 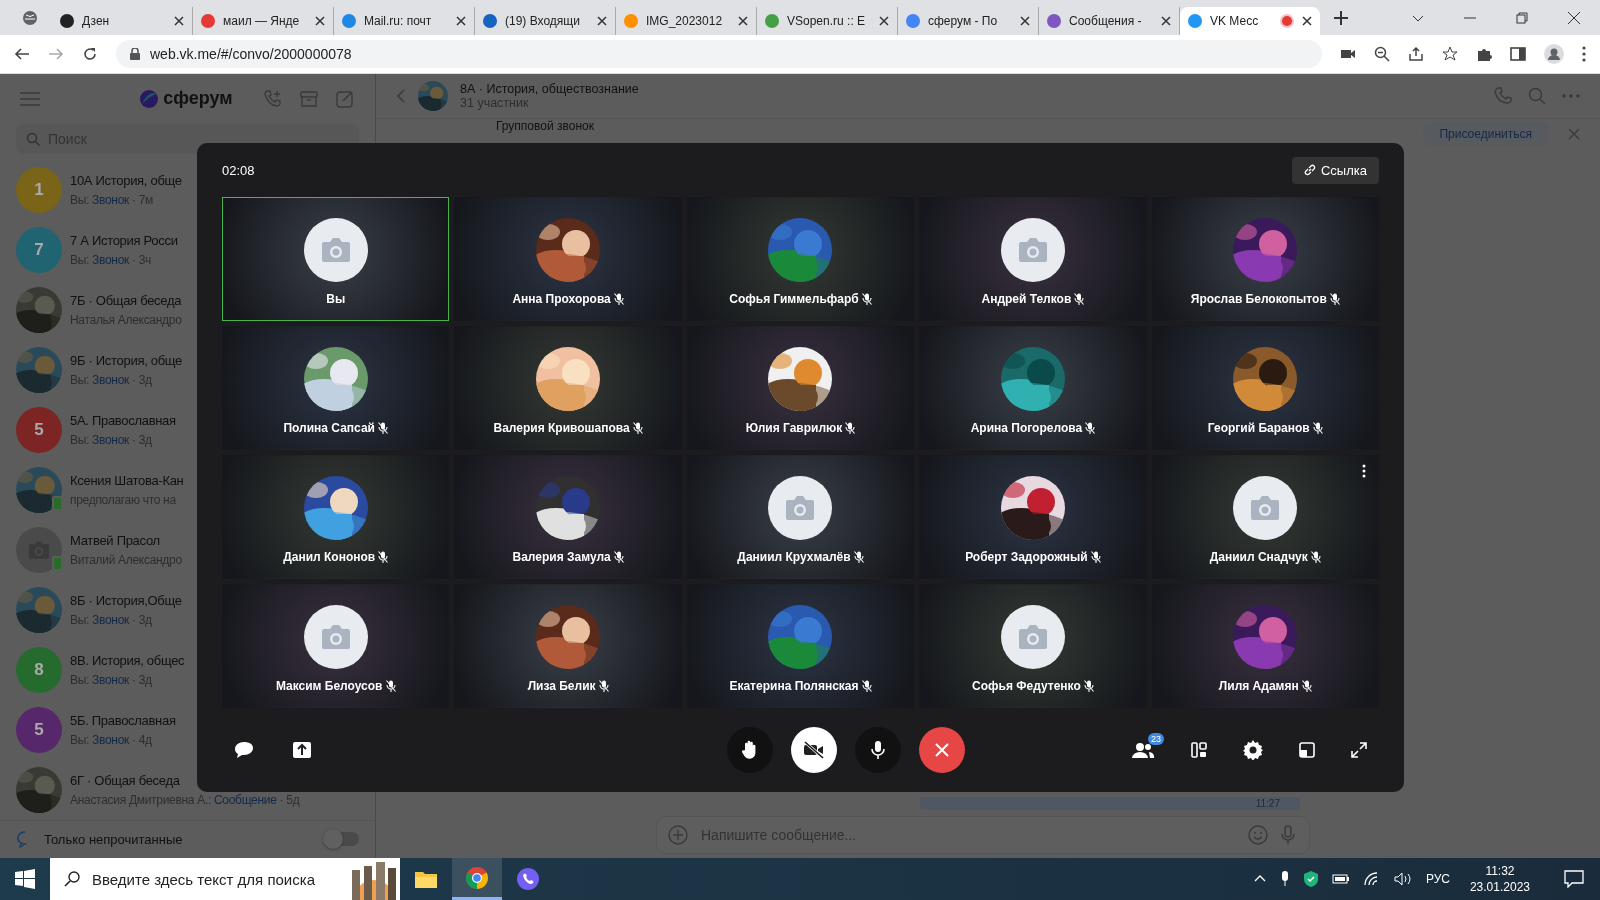 What do you see at coordinates (404, 21) in the screenshot?
I see `browser-tab: Mail.ru: почт` at bounding box center [404, 21].